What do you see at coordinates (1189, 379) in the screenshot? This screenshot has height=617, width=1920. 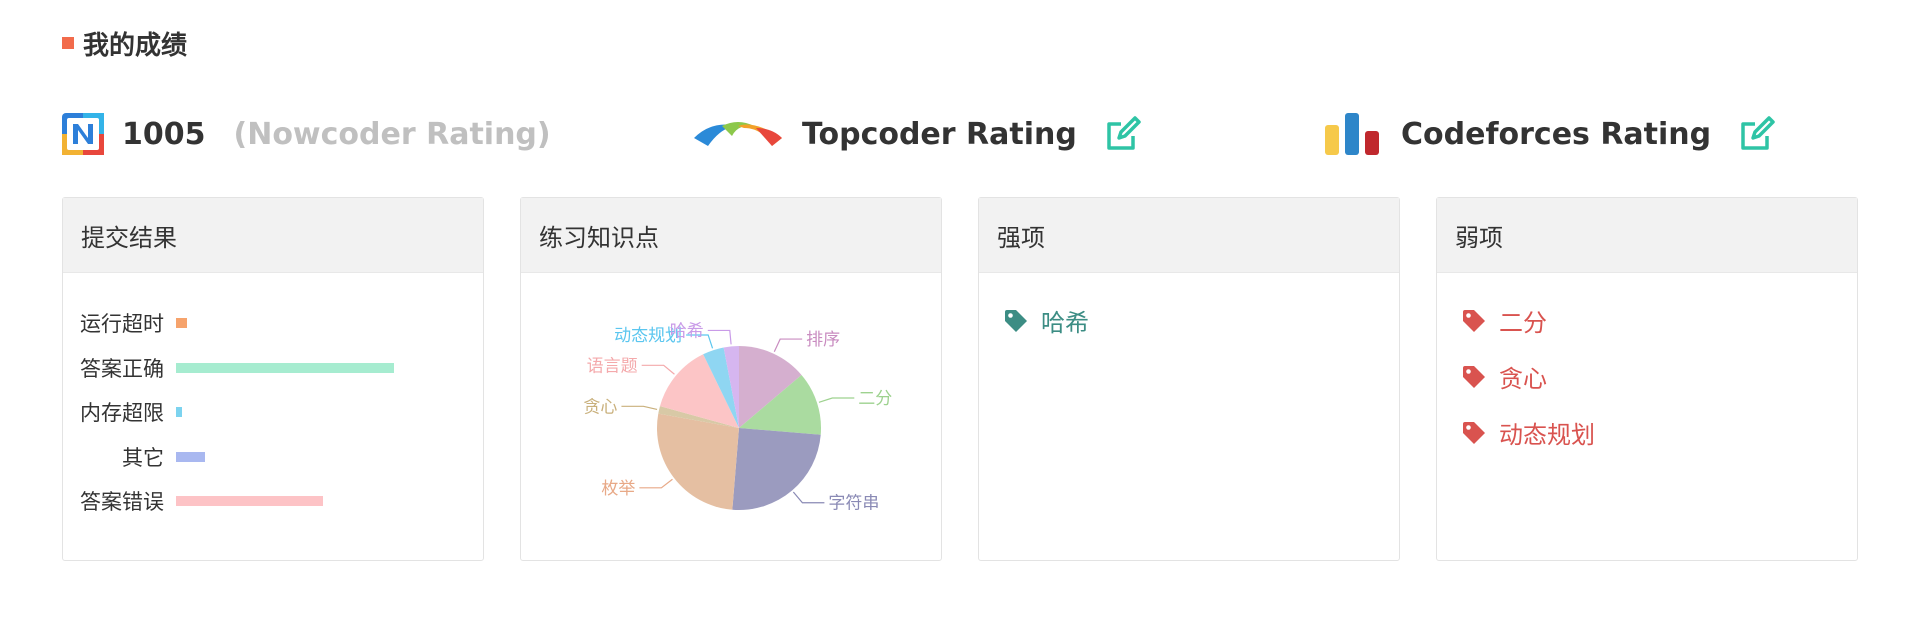 I see `strengths-card: 强项 哈希` at bounding box center [1189, 379].